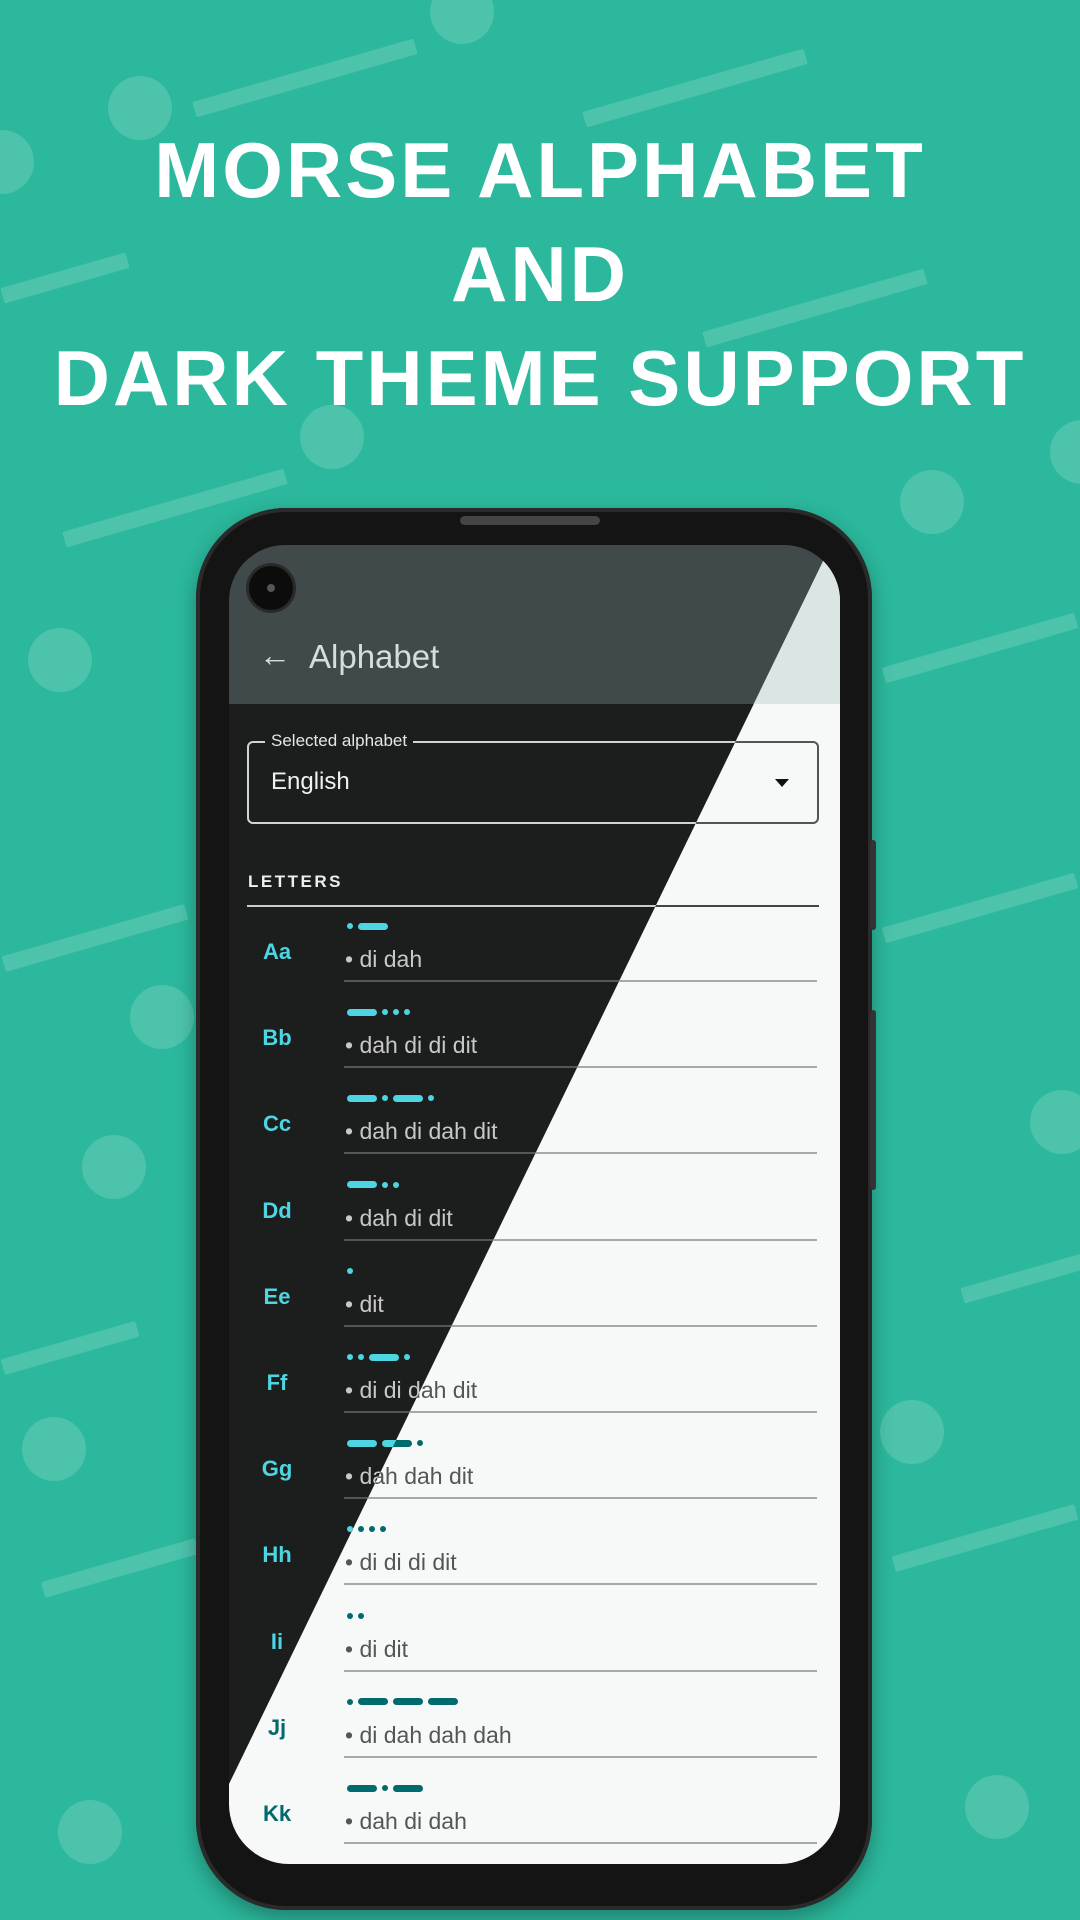  Describe the element at coordinates (384, 959) in the screenshot. I see `morse-pronunciation: • di dah` at that location.